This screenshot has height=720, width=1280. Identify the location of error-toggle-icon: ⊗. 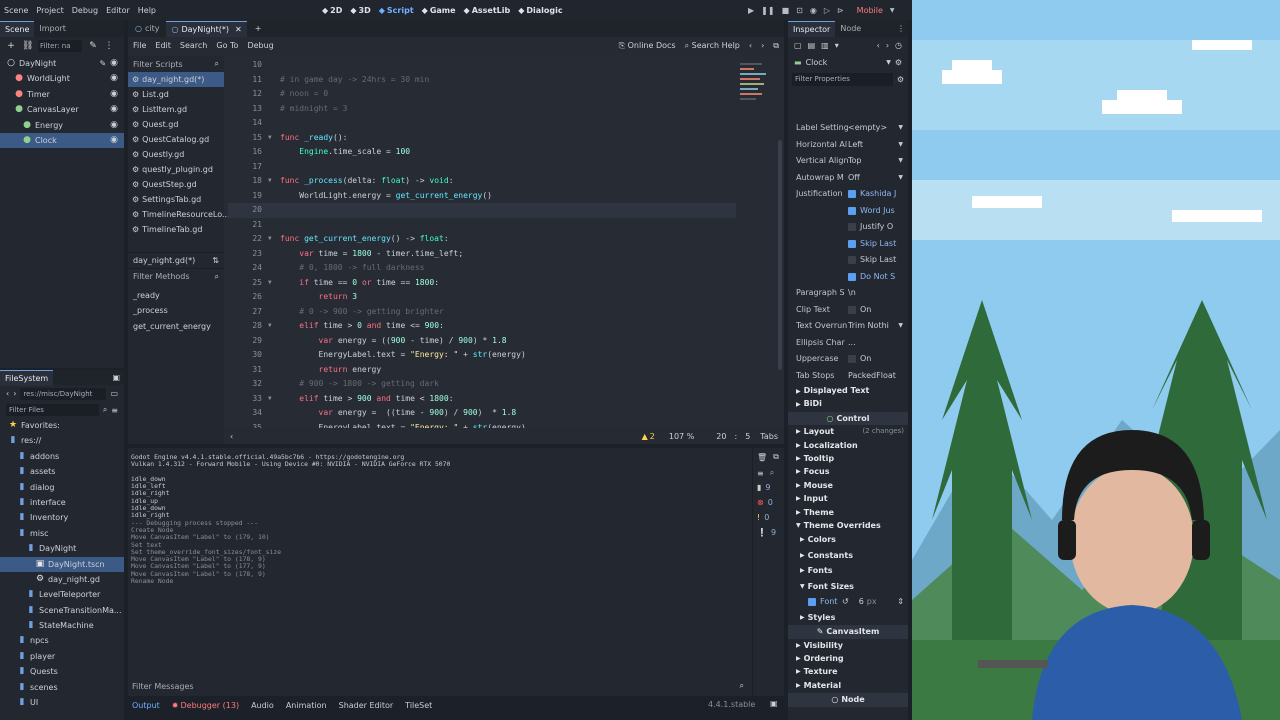
(760, 502).